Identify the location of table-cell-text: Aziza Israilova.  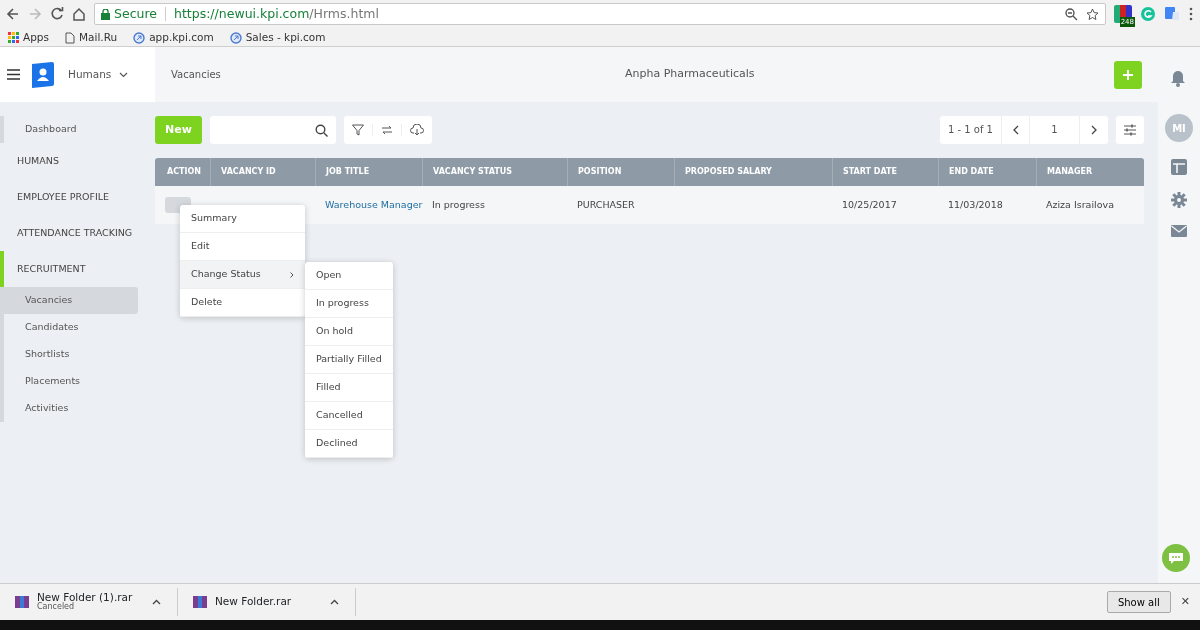
(1080, 204).